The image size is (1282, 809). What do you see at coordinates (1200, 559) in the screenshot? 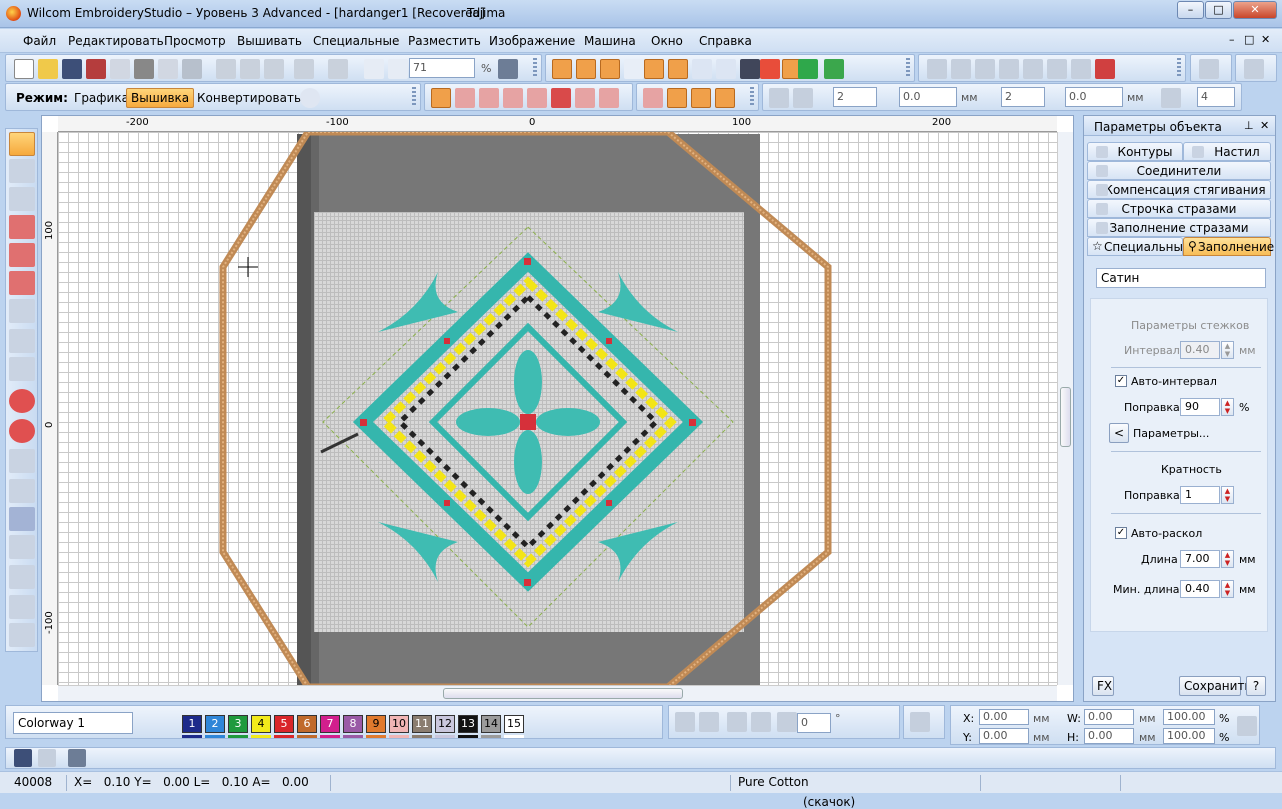
I see `length-input: 7.00` at bounding box center [1200, 559].